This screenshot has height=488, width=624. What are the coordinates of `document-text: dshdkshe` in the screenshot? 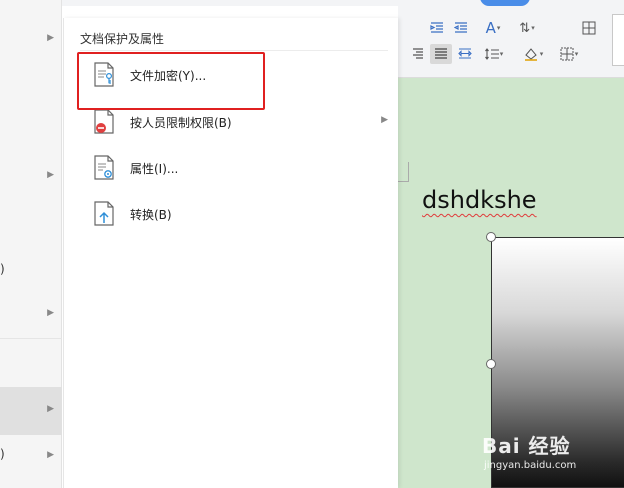 It's located at (479, 200).